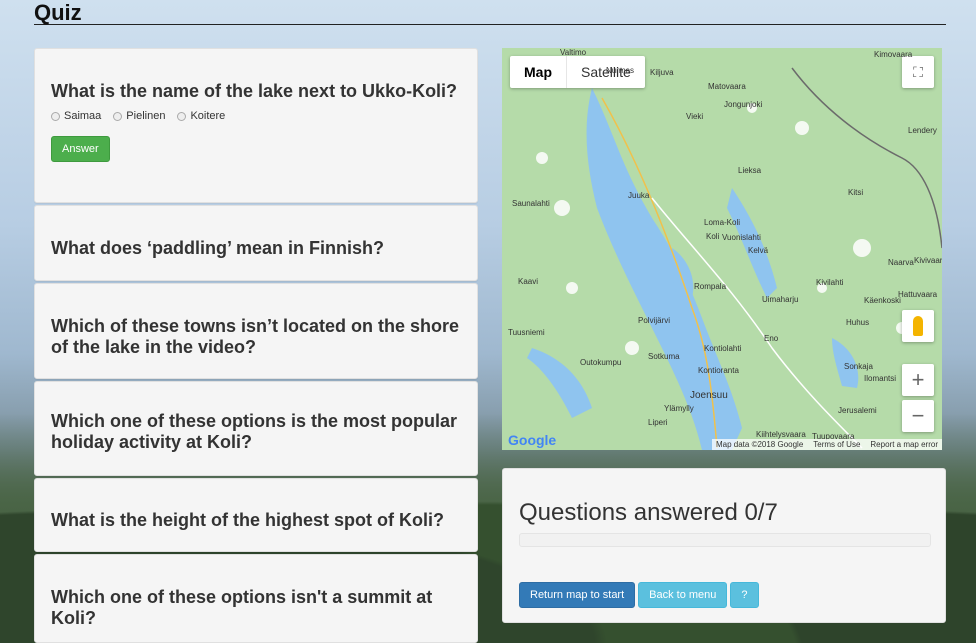  I want to click on page-header: Quiz, so click(490, 12).